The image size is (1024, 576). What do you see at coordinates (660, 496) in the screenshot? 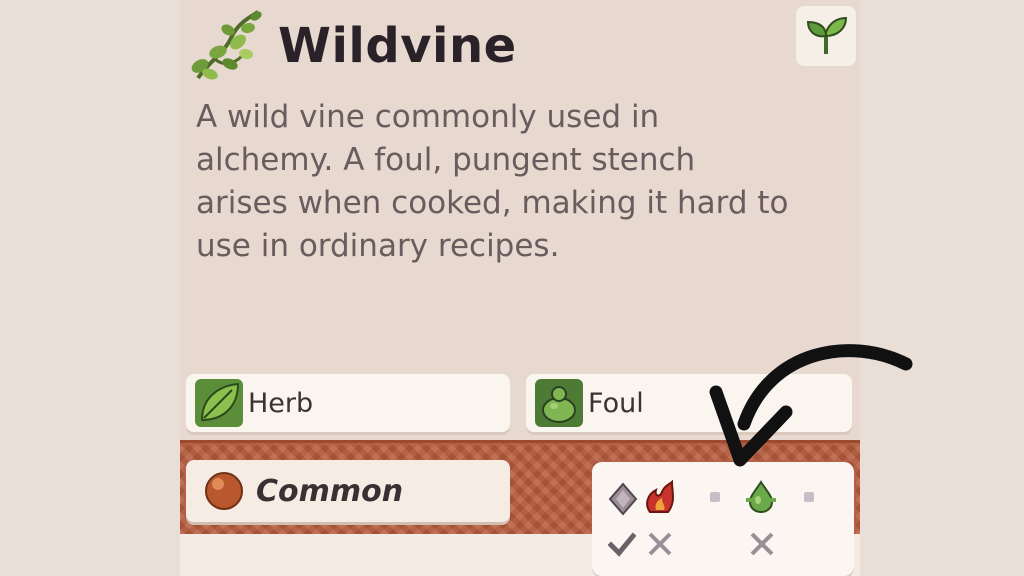
I see `red-flame-icon` at bounding box center [660, 496].